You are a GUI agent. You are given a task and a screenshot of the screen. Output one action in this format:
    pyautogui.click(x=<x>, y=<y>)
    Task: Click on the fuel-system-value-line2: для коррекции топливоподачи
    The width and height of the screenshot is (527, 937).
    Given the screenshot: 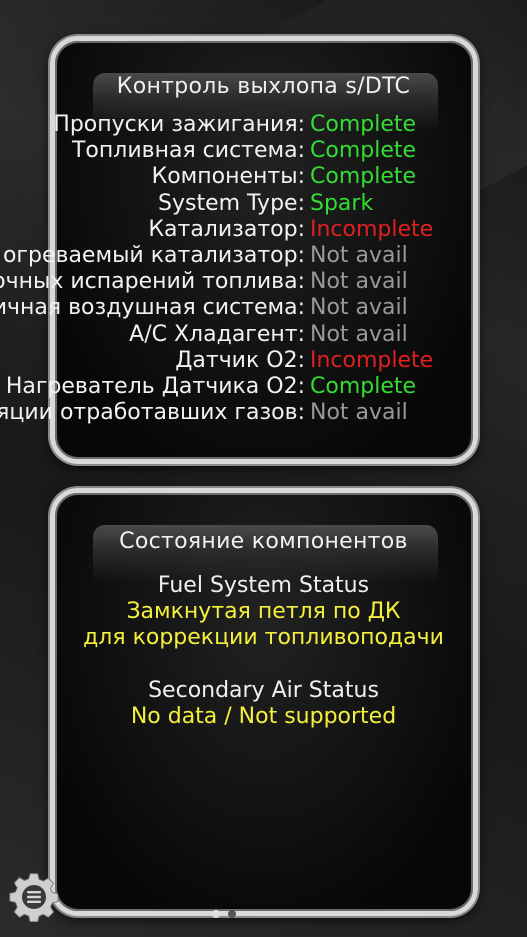 What is the action you would take?
    pyautogui.click(x=263, y=637)
    